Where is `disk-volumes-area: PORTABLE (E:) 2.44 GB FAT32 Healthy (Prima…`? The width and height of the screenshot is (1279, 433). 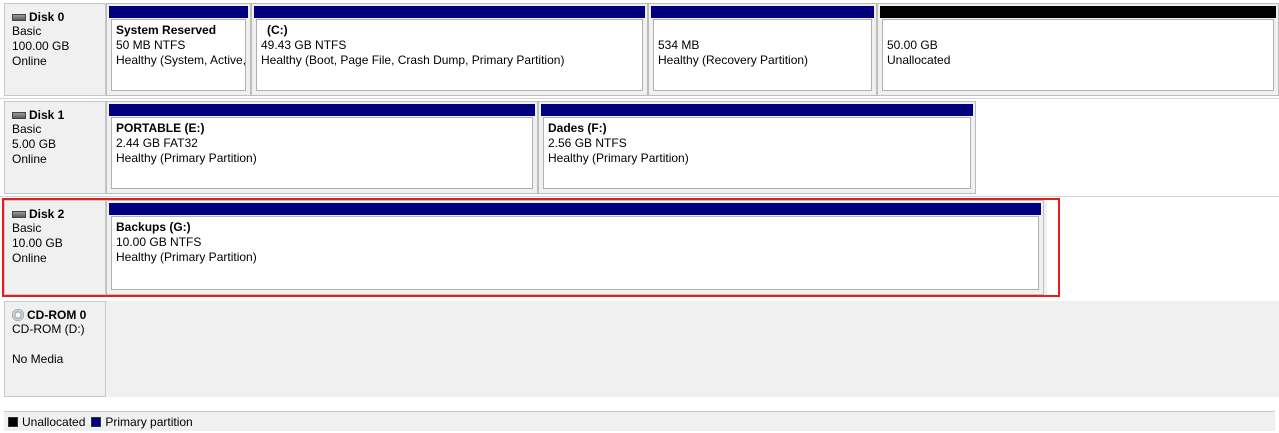 disk-volumes-area: PORTABLE (E:) 2.44 GB FAT32 Healthy (Prima… is located at coordinates (541, 147).